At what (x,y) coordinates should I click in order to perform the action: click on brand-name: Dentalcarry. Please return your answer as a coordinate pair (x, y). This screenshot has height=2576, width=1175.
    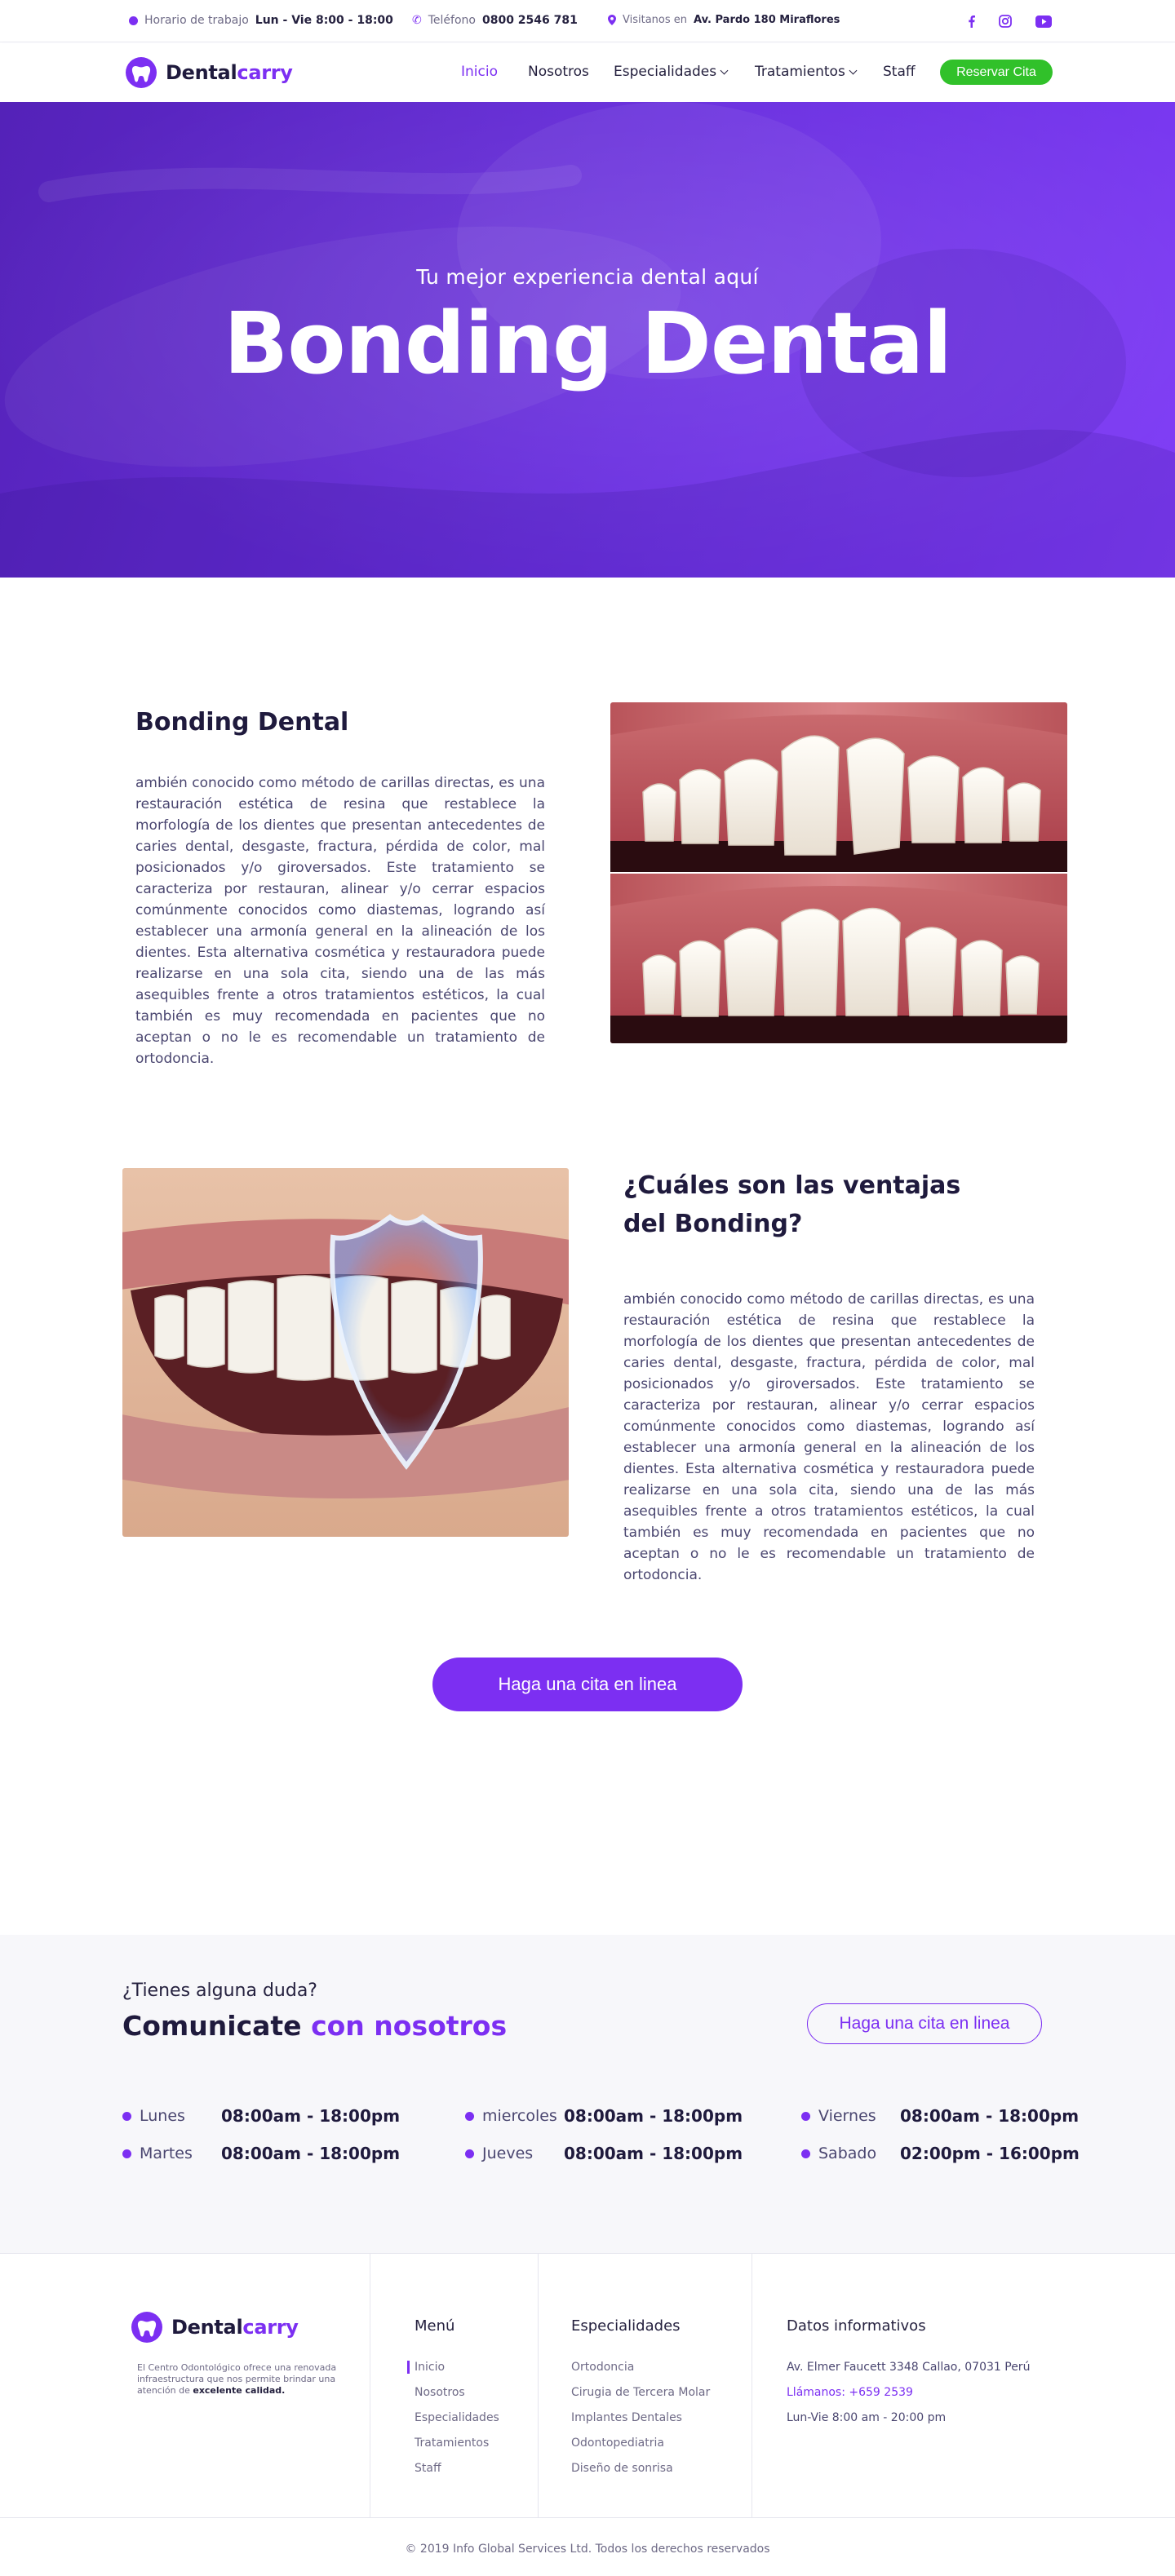
    Looking at the image, I should click on (229, 72).